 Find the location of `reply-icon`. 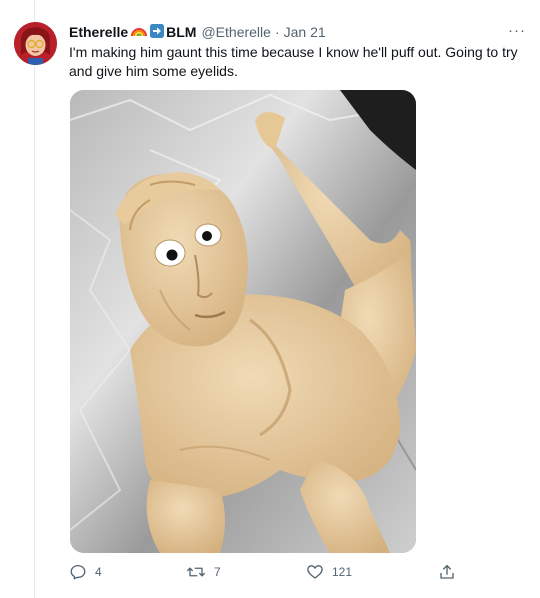

reply-icon is located at coordinates (78, 572).